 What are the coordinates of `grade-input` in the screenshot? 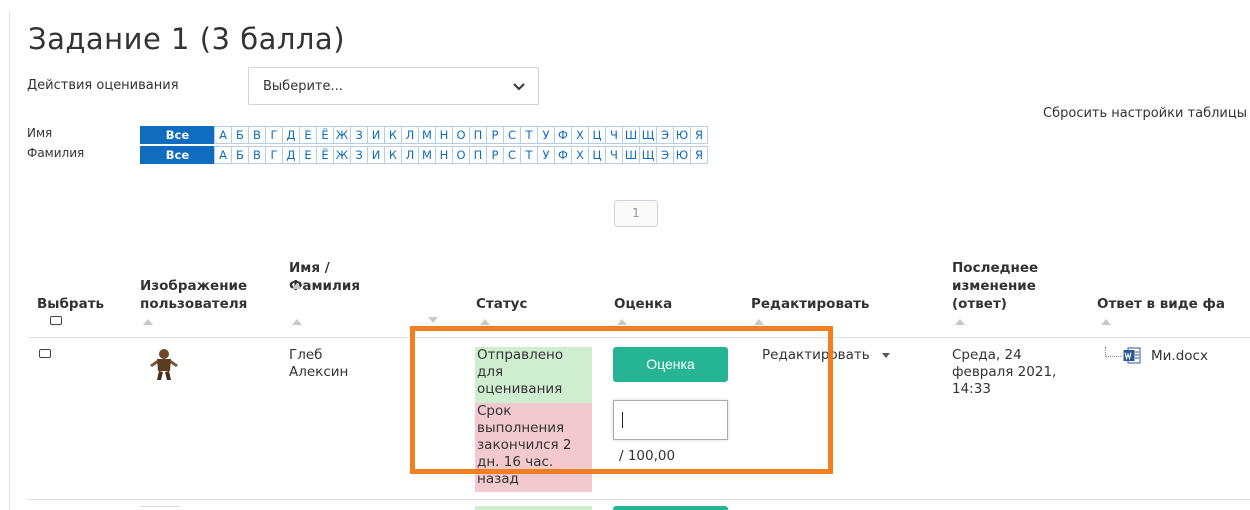 It's located at (670, 420).